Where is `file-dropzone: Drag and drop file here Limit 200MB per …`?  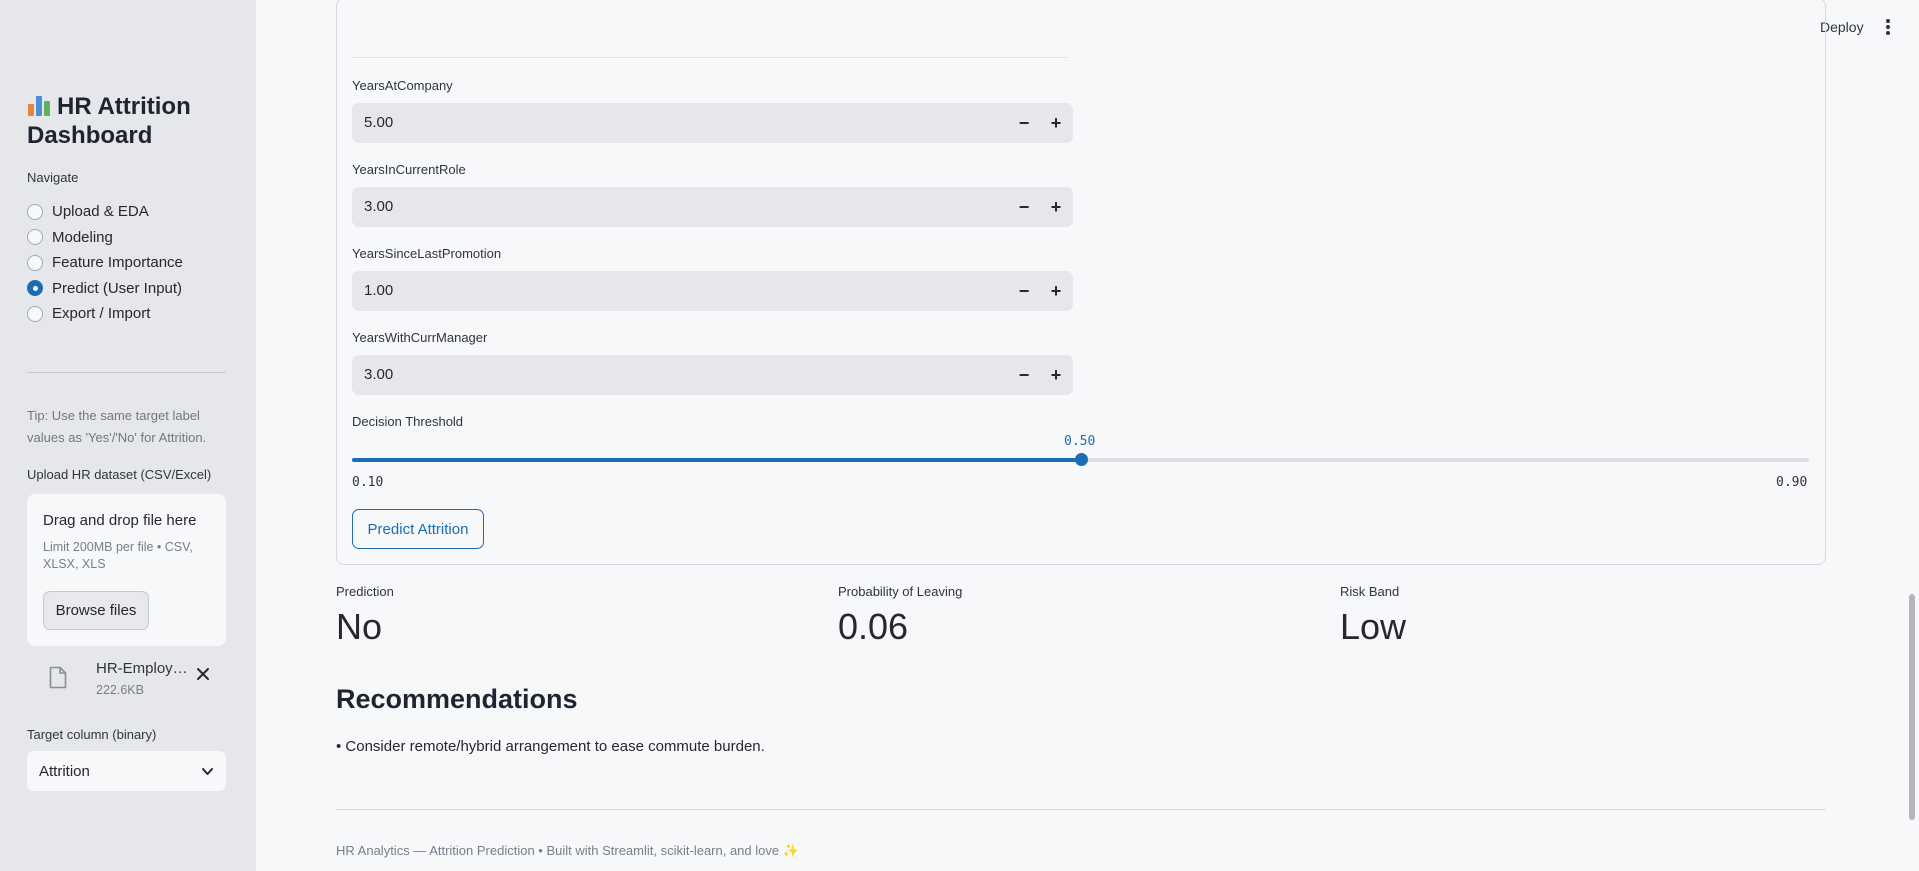
file-dropzone: Drag and drop file here Limit 200MB per … is located at coordinates (126, 570).